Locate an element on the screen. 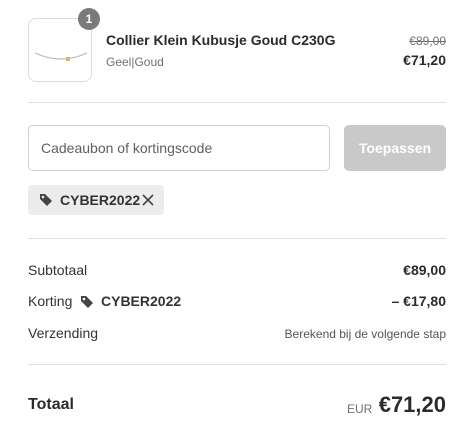 The height and width of the screenshot is (448, 472). subtotal-row: Subtotaal €89,00 is located at coordinates (237, 271).